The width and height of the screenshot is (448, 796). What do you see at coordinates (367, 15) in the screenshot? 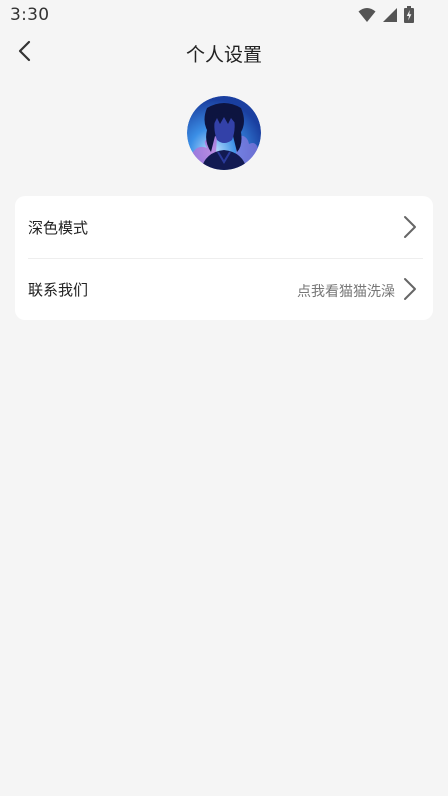
I see `wifi-icon` at bounding box center [367, 15].